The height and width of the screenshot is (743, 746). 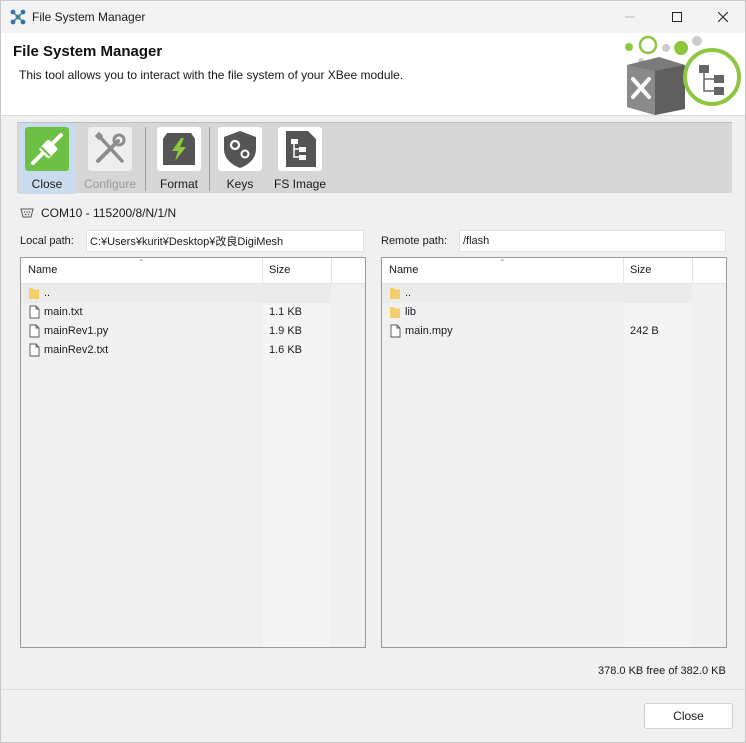 I want to click on header-title: File System Manager, so click(x=88, y=51).